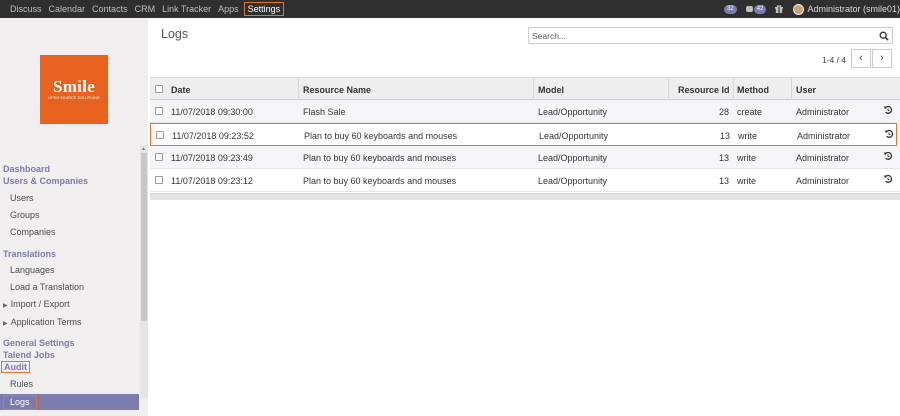 The height and width of the screenshot is (416, 900). What do you see at coordinates (110, 9) in the screenshot?
I see `nav-contacts: Contacts` at bounding box center [110, 9].